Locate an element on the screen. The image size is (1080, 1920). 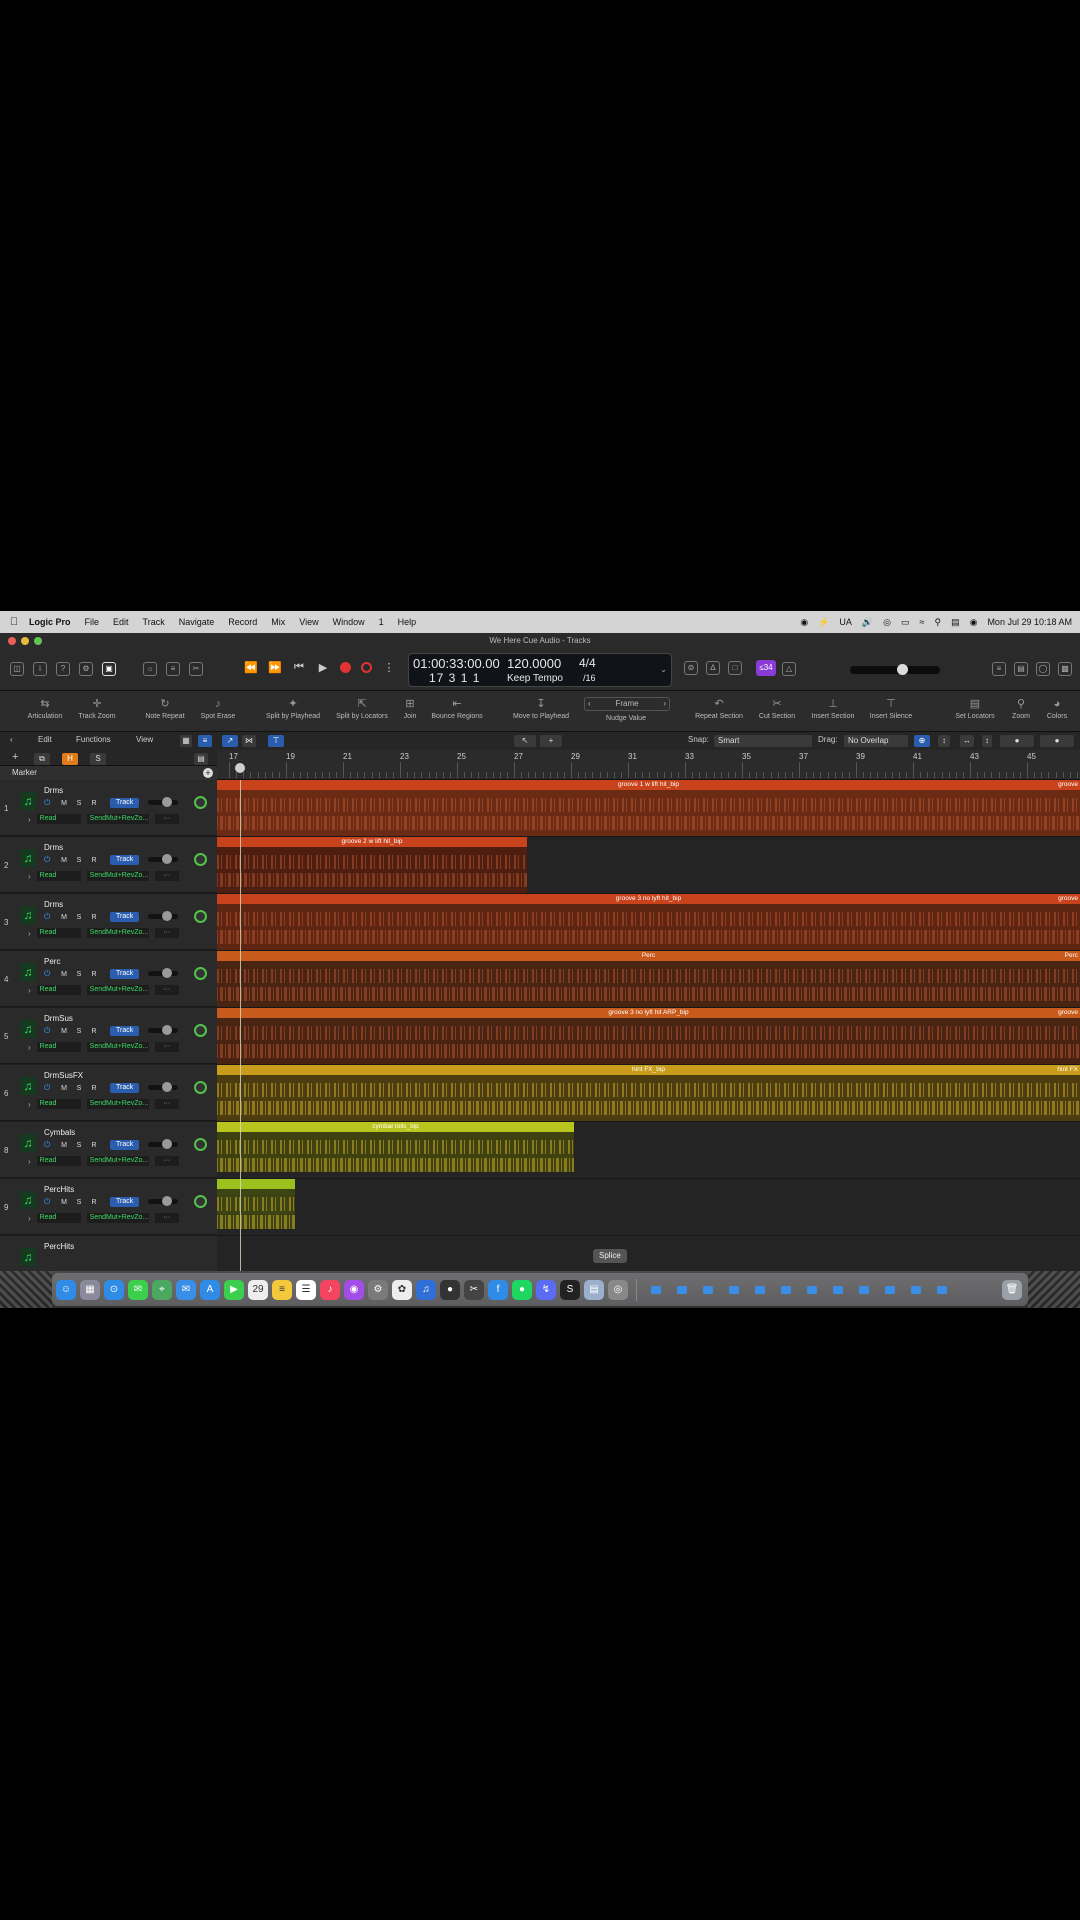
grid-view-icon: ▦ is located at coordinates (186, 741).